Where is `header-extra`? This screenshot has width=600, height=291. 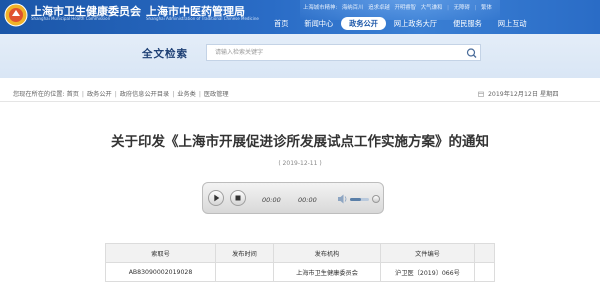 header-extra is located at coordinates (484, 253).